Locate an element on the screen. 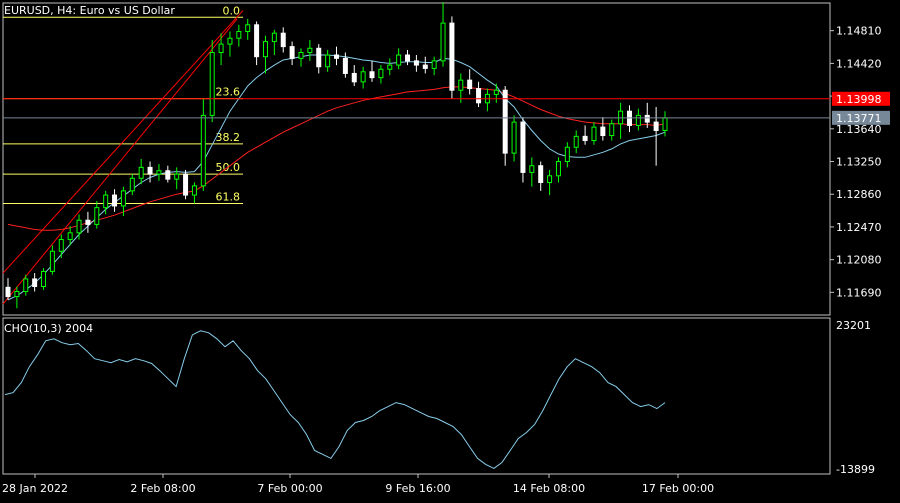 The width and height of the screenshot is (900, 503). price-tick-label: 1.11690 is located at coordinates (859, 292).